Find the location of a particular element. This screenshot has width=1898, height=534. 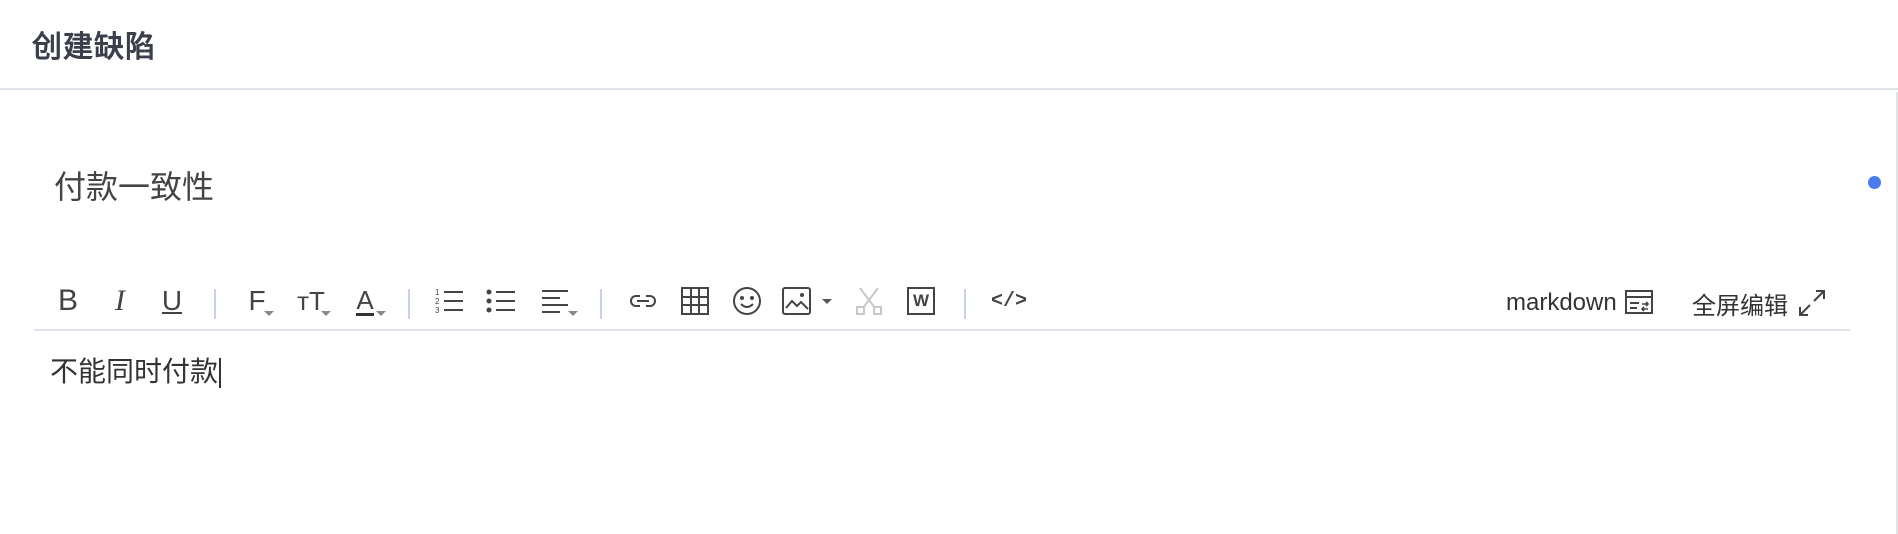

font-color-icon: A is located at coordinates (365, 300).